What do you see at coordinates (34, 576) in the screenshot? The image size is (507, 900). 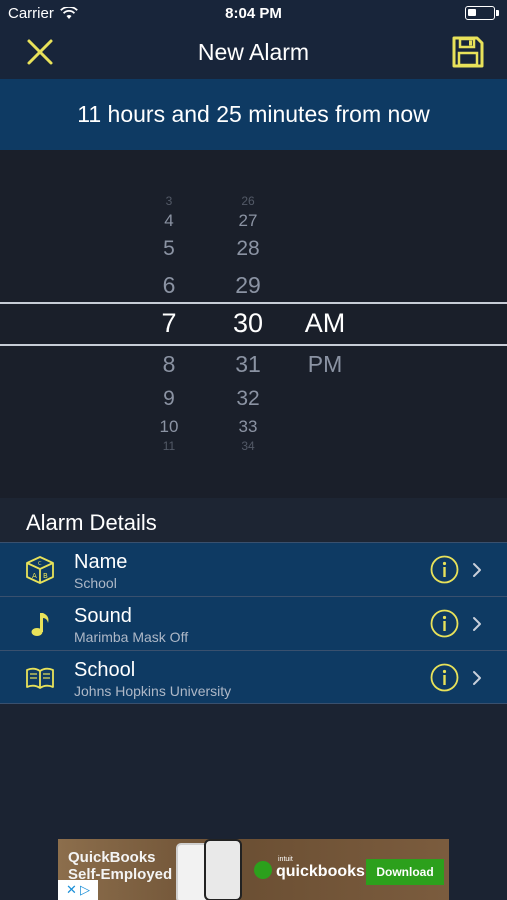 I see `svg-text: A` at bounding box center [34, 576].